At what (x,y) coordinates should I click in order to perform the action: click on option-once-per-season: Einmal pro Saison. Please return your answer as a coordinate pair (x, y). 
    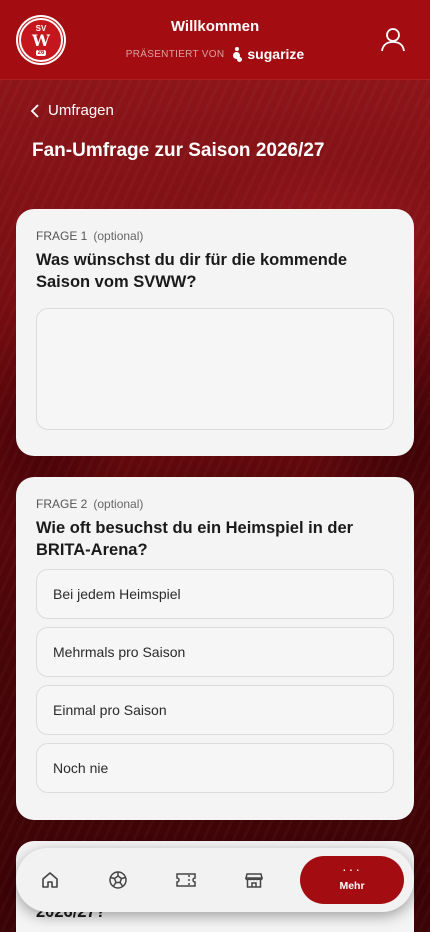
    Looking at the image, I should click on (215, 710).